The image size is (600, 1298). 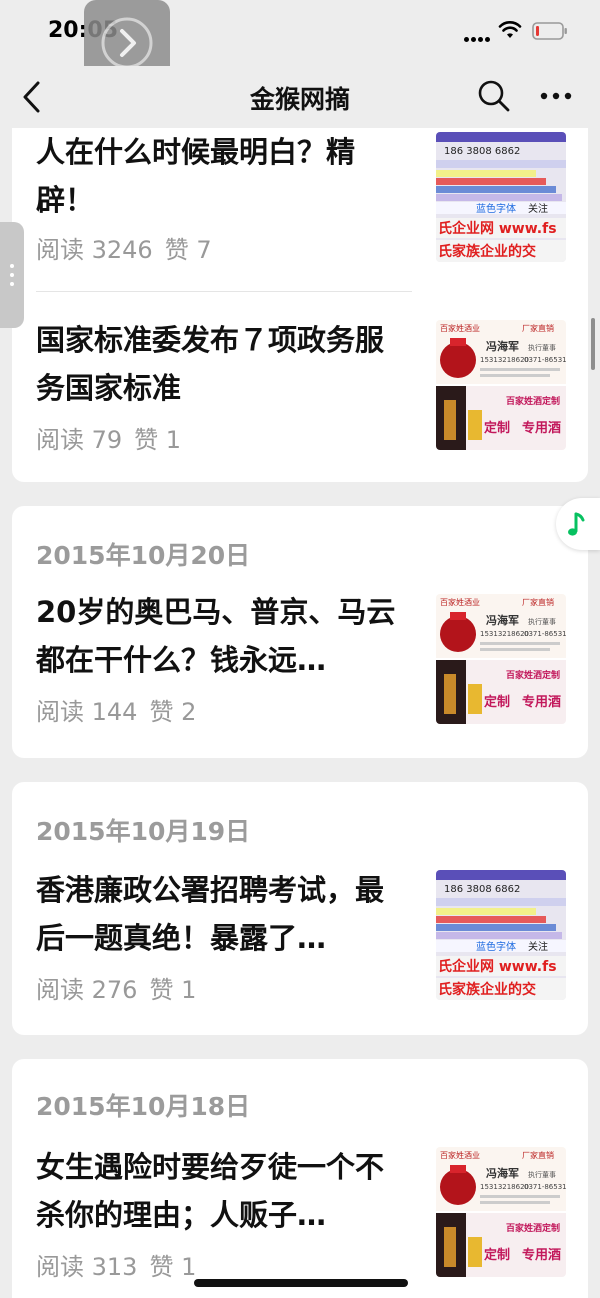 I want to click on article-meta: 阅读 3246 赞 7, so click(x=130, y=247).